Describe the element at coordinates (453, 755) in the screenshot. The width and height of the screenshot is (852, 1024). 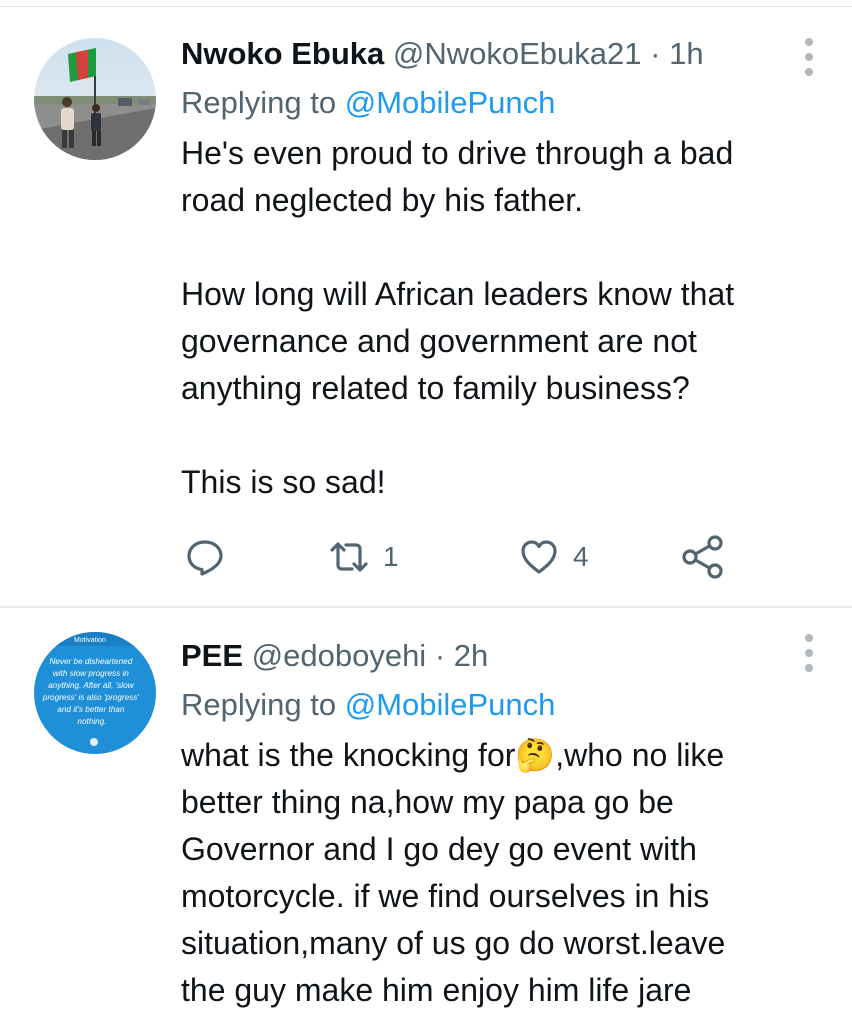
I see `tweet-text-line: what is the knocking for🤔,who no like` at that location.